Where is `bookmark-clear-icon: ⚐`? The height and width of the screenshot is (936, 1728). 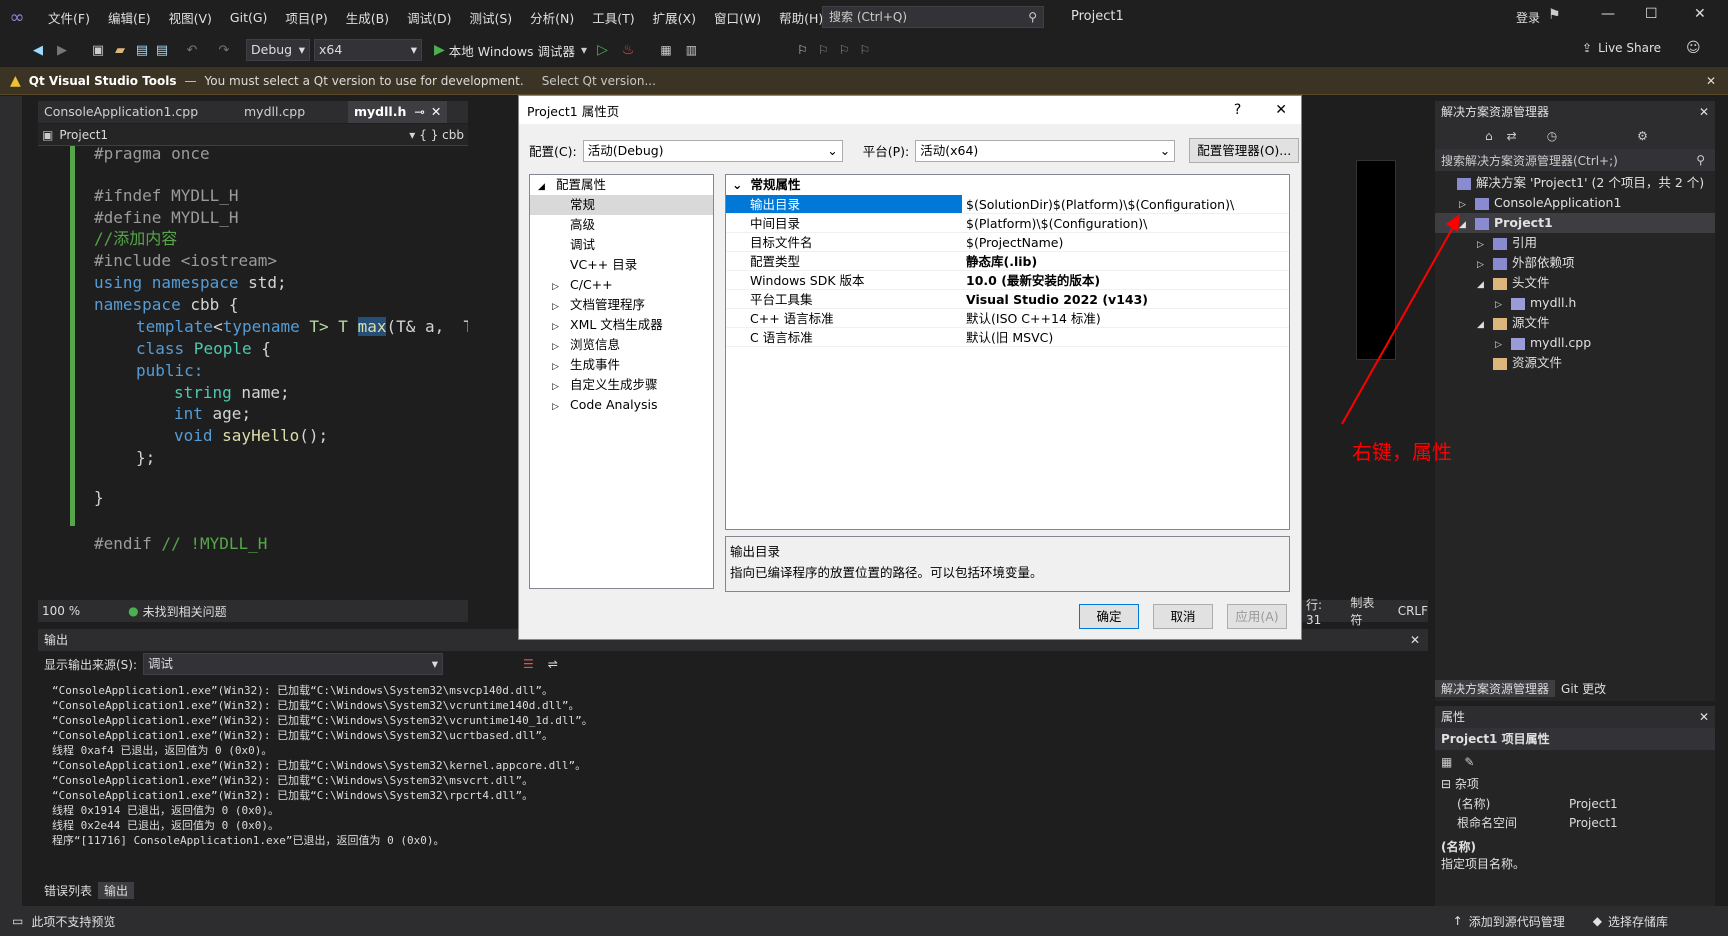
bookmark-clear-icon: ⚐ is located at coordinates (864, 50).